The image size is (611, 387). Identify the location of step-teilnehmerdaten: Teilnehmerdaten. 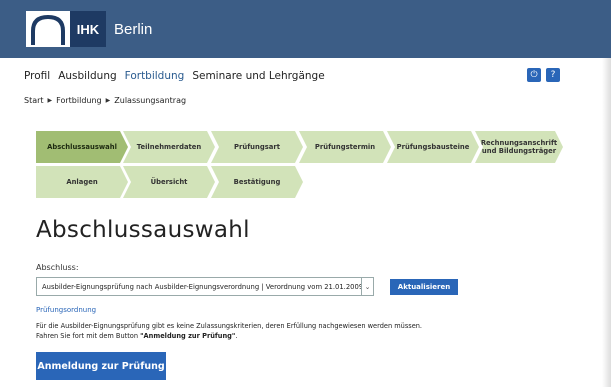
(169, 147).